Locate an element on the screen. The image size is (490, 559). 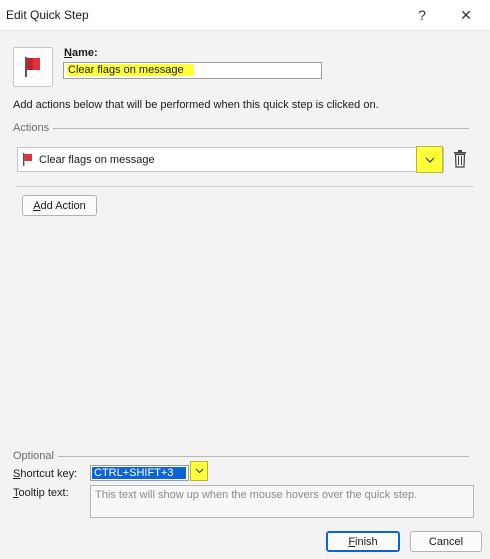
actions-group-label: Actions is located at coordinates (33, 128).